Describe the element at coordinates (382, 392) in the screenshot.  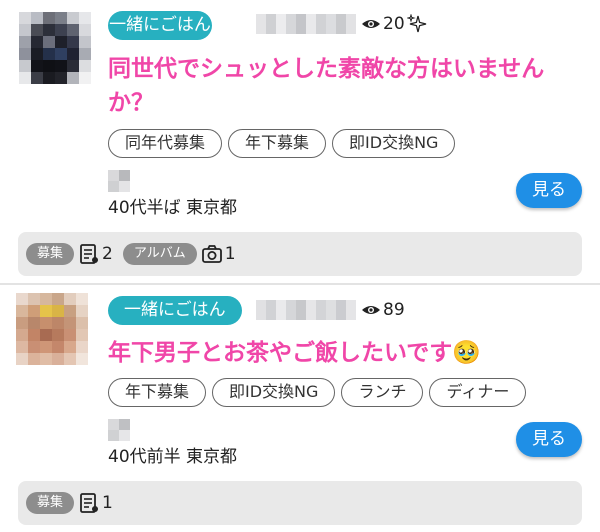
I see `tag-chip: ランチ` at that location.